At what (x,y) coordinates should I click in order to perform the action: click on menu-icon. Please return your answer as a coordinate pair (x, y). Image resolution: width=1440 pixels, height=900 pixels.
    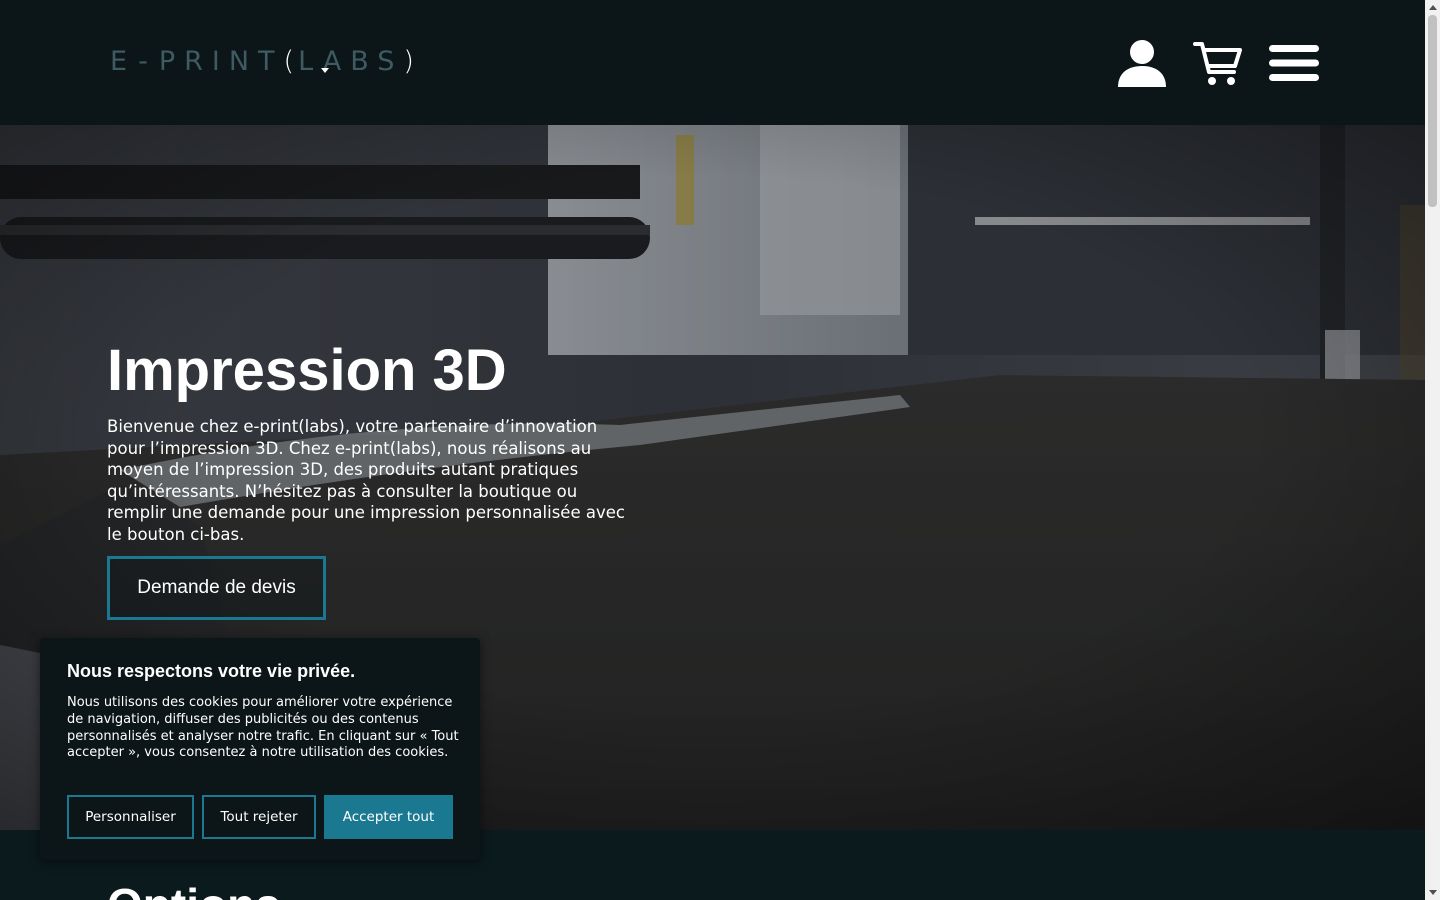
    Looking at the image, I should click on (1294, 63).